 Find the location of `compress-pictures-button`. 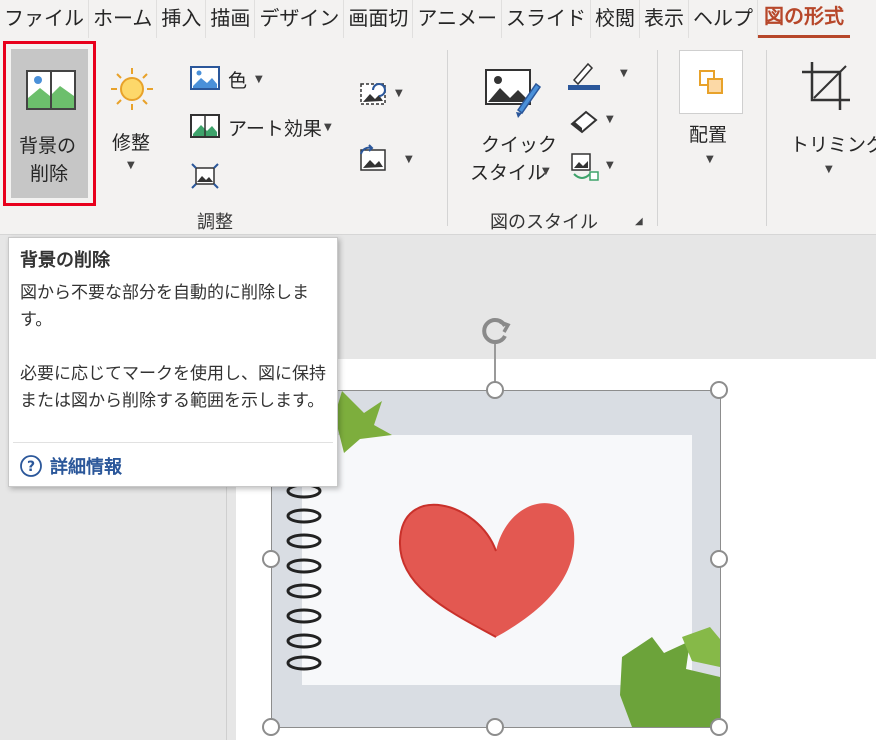

compress-pictures-button is located at coordinates (205, 176).